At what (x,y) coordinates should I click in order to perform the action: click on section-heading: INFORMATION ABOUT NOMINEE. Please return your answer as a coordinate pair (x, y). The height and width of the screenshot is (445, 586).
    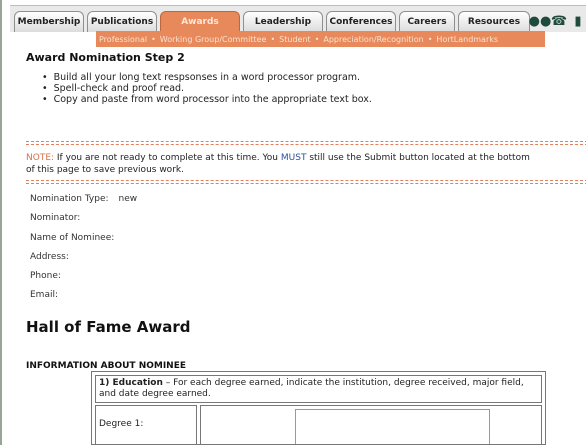
    Looking at the image, I should click on (106, 366).